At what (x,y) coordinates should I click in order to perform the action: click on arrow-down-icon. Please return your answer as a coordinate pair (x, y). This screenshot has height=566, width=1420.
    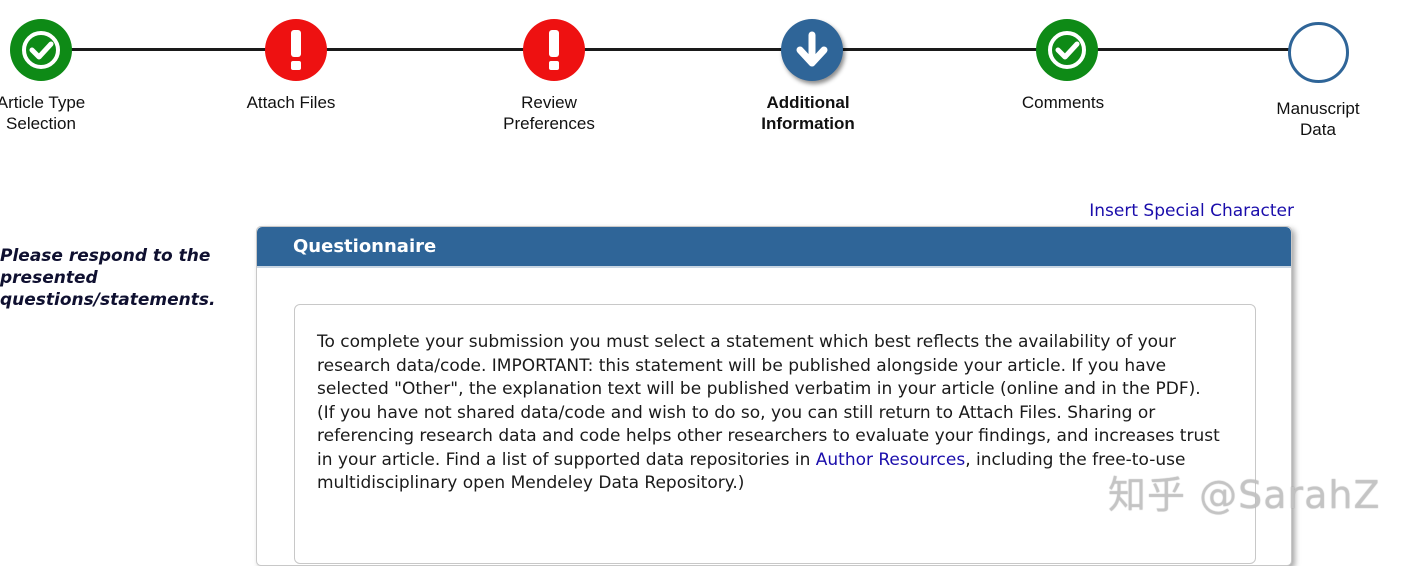
    Looking at the image, I should click on (812, 49).